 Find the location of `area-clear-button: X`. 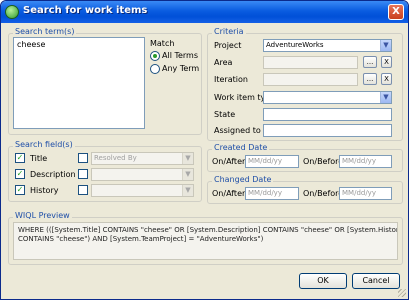

area-clear-button: X is located at coordinates (386, 62).